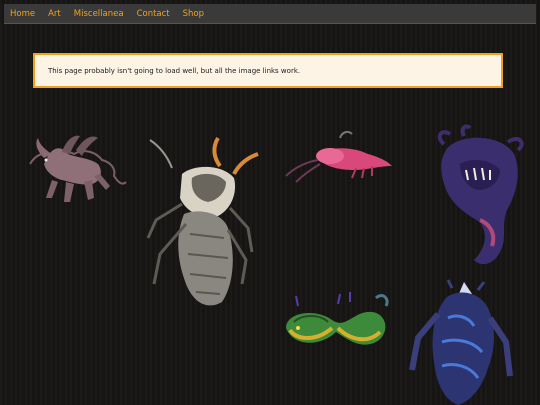 This screenshot has width=540, height=405. Describe the element at coordinates (54, 14) in the screenshot. I see `nav-art-link: Art` at that location.